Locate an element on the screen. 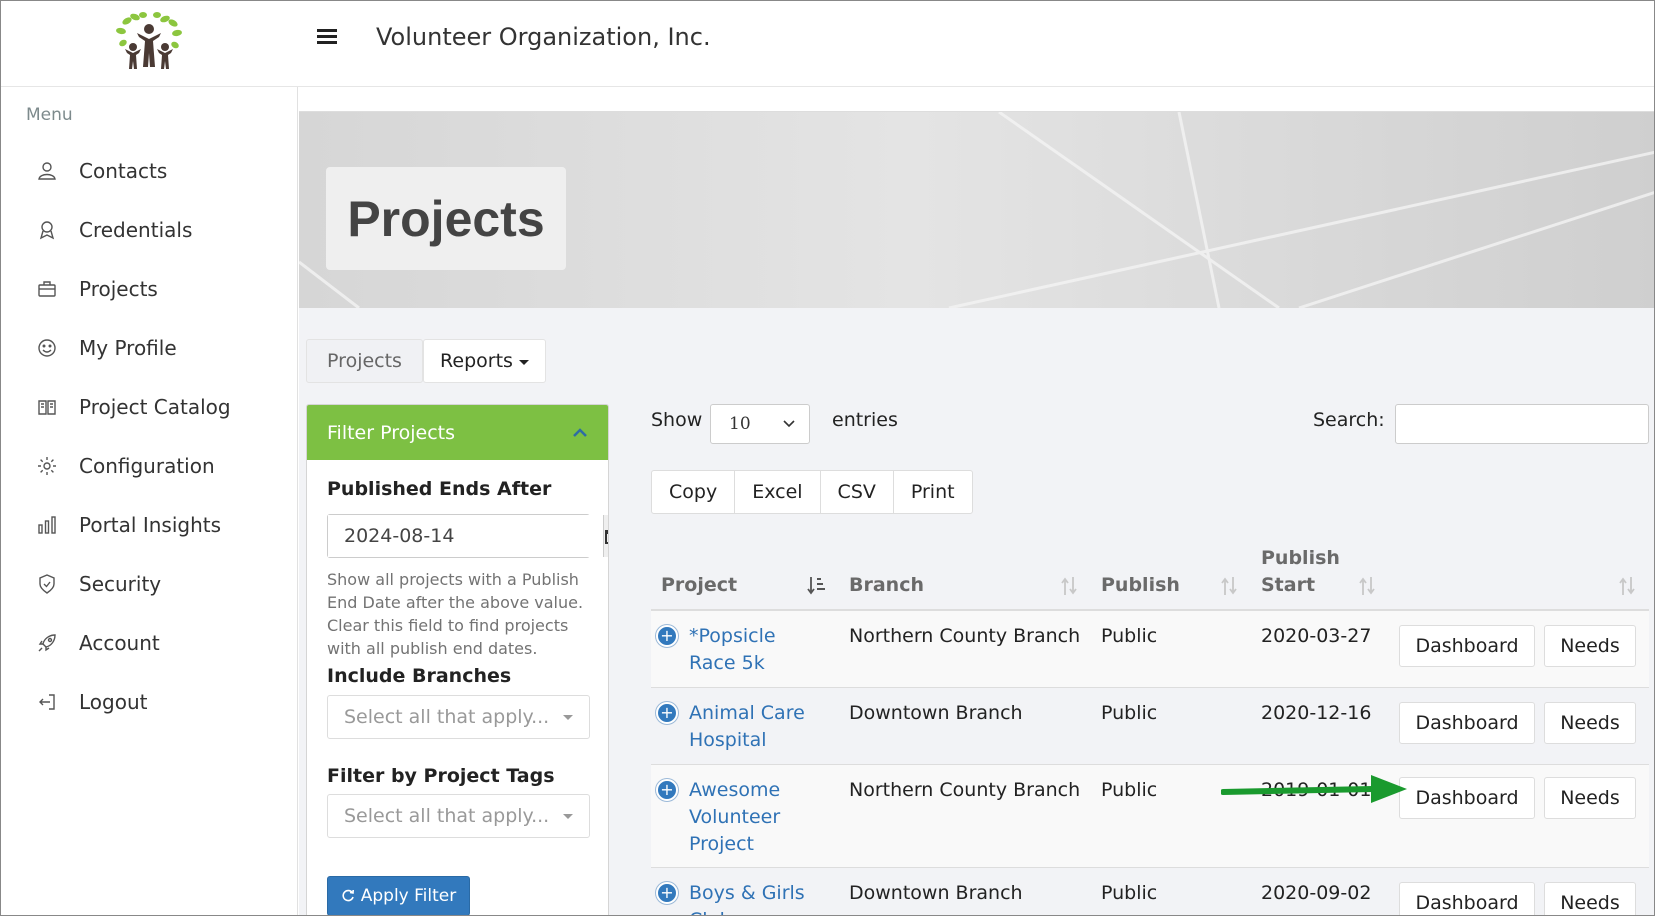 The height and width of the screenshot is (916, 1655). sidebar-item-projects: Projects is located at coordinates (160, 289).